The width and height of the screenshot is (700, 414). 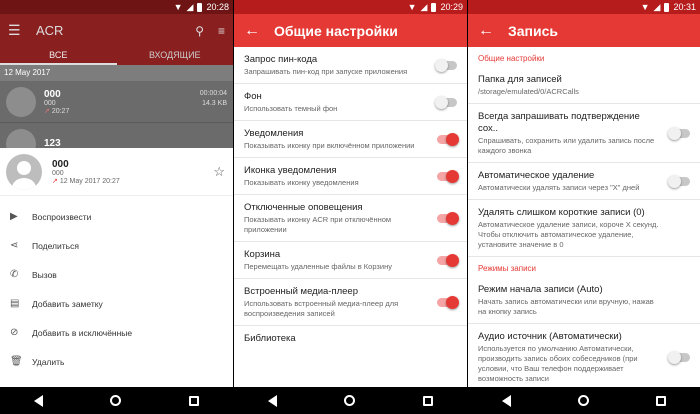 What do you see at coordinates (448, 176) in the screenshot?
I see `notification-icon-toggle` at bounding box center [448, 176].